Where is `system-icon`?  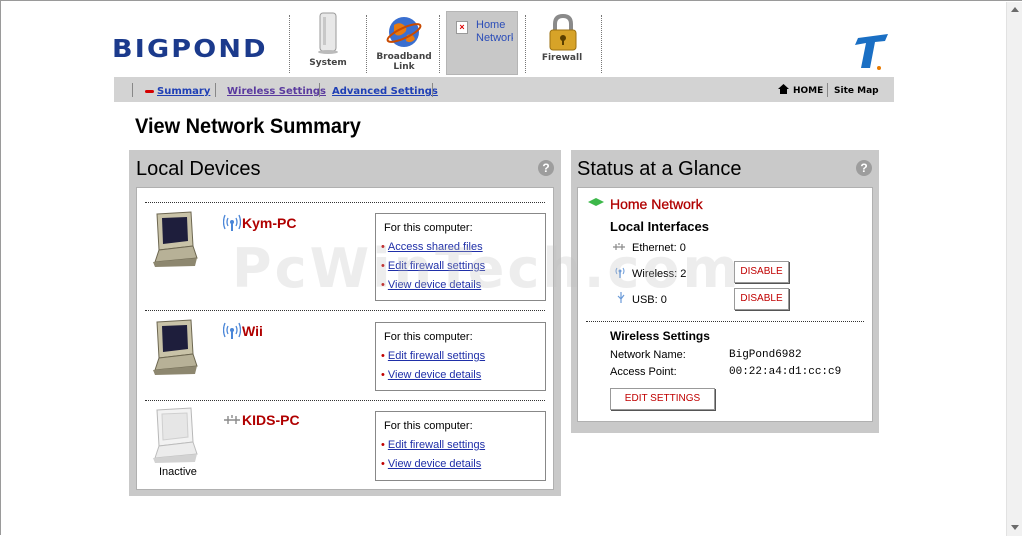 system-icon is located at coordinates (328, 33).